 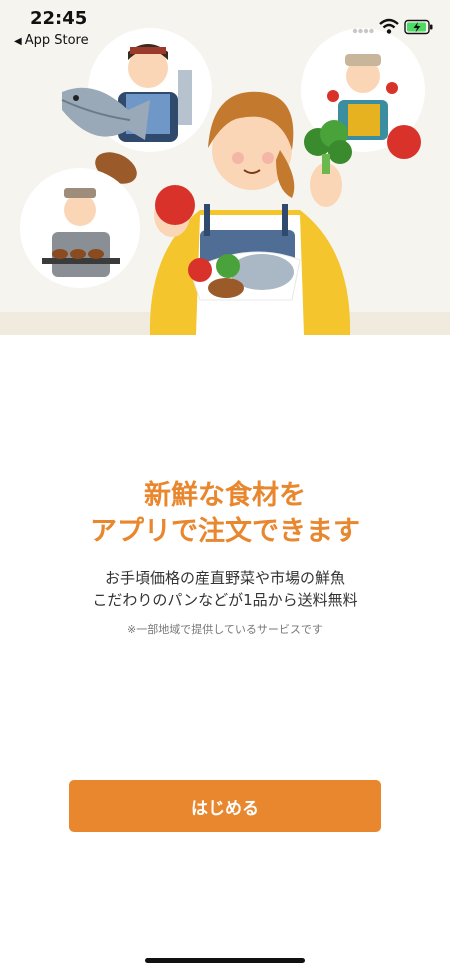 I want to click on service-area-note: ※一部地域で提供しているサービスです, so click(x=225, y=629).